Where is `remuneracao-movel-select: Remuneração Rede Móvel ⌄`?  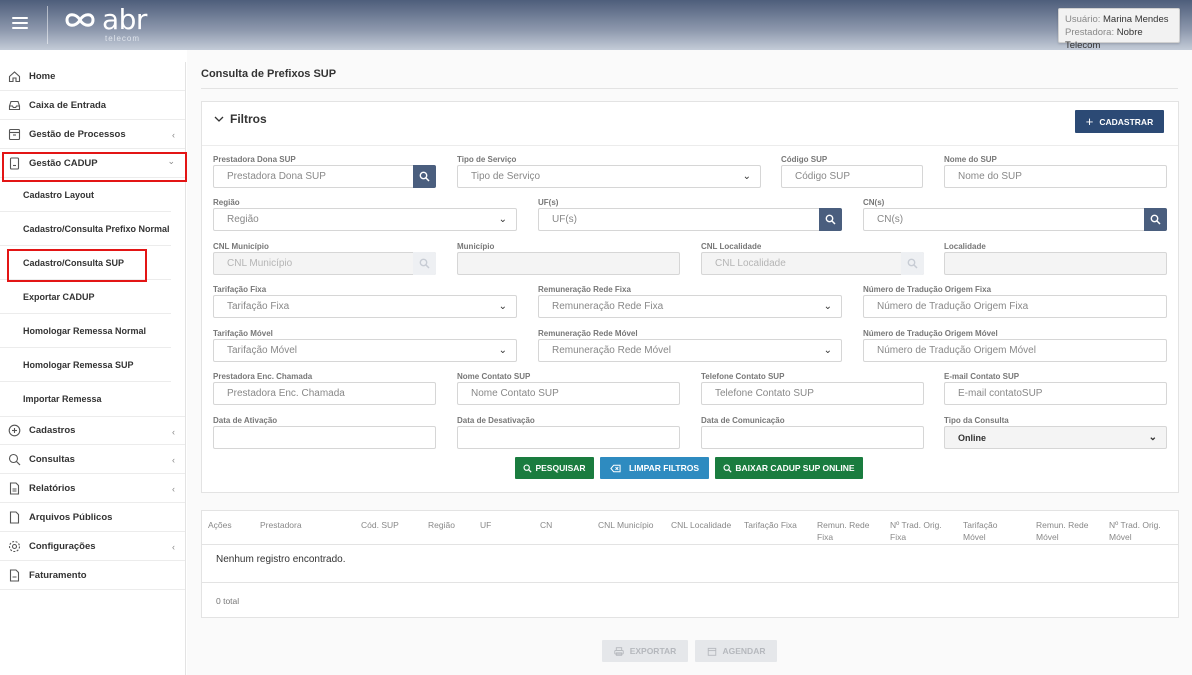
remuneracao-movel-select: Remuneração Rede Móvel ⌄ is located at coordinates (690, 350).